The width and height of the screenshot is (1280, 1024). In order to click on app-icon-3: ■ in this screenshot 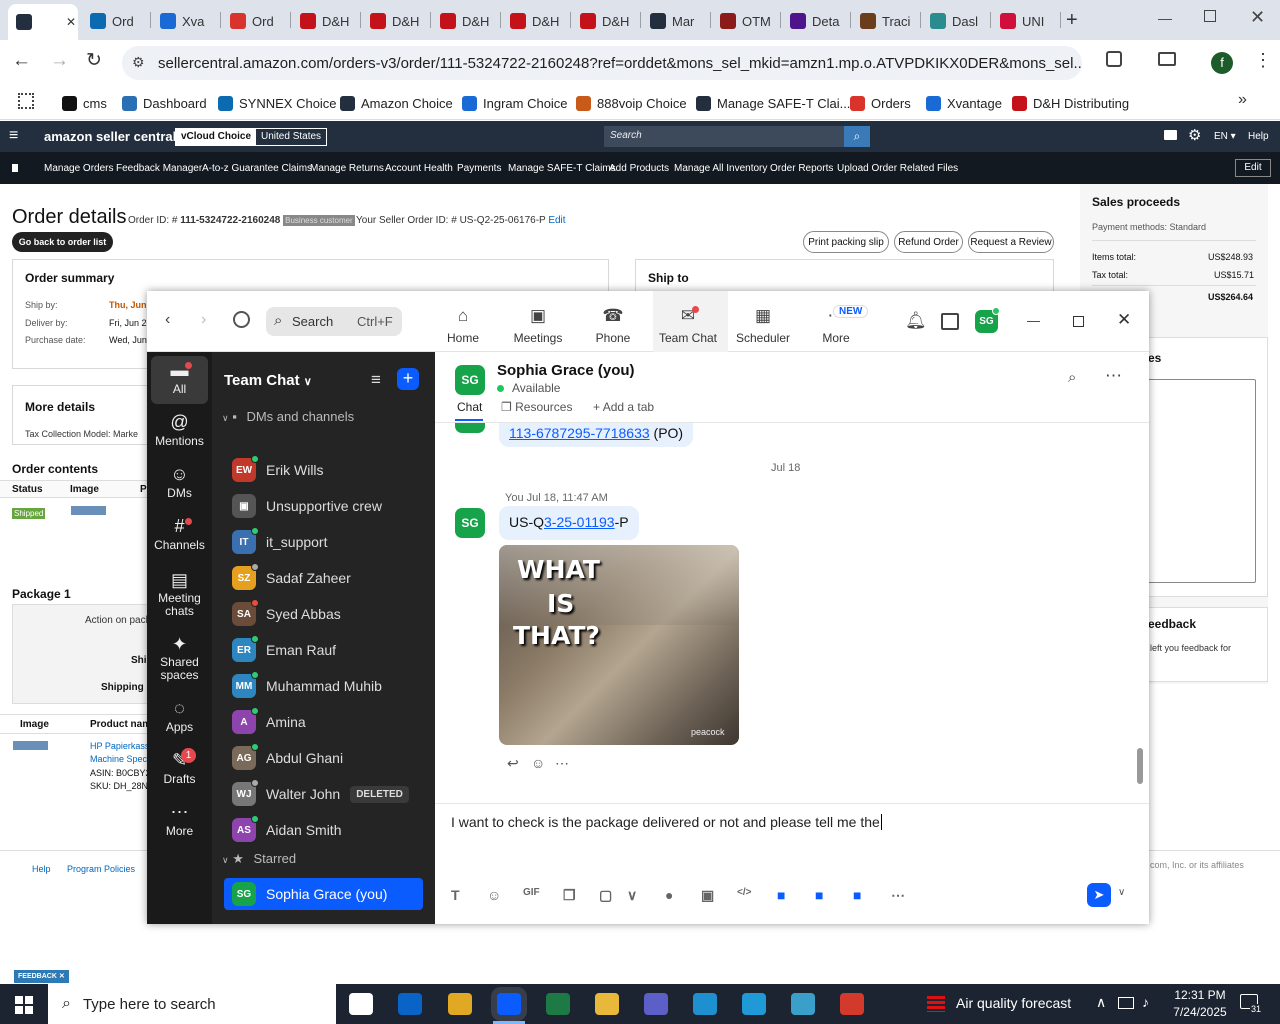, I will do `click(857, 895)`.